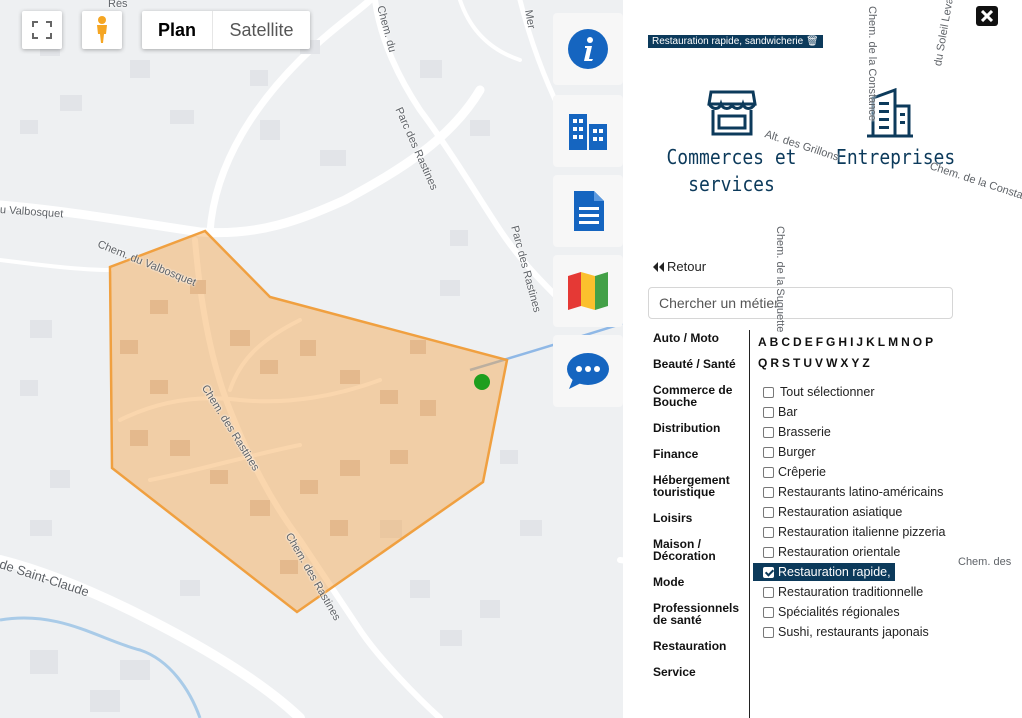 This screenshot has width=1022, height=718. Describe the element at coordinates (987, 16) in the screenshot. I see `close-button` at that location.